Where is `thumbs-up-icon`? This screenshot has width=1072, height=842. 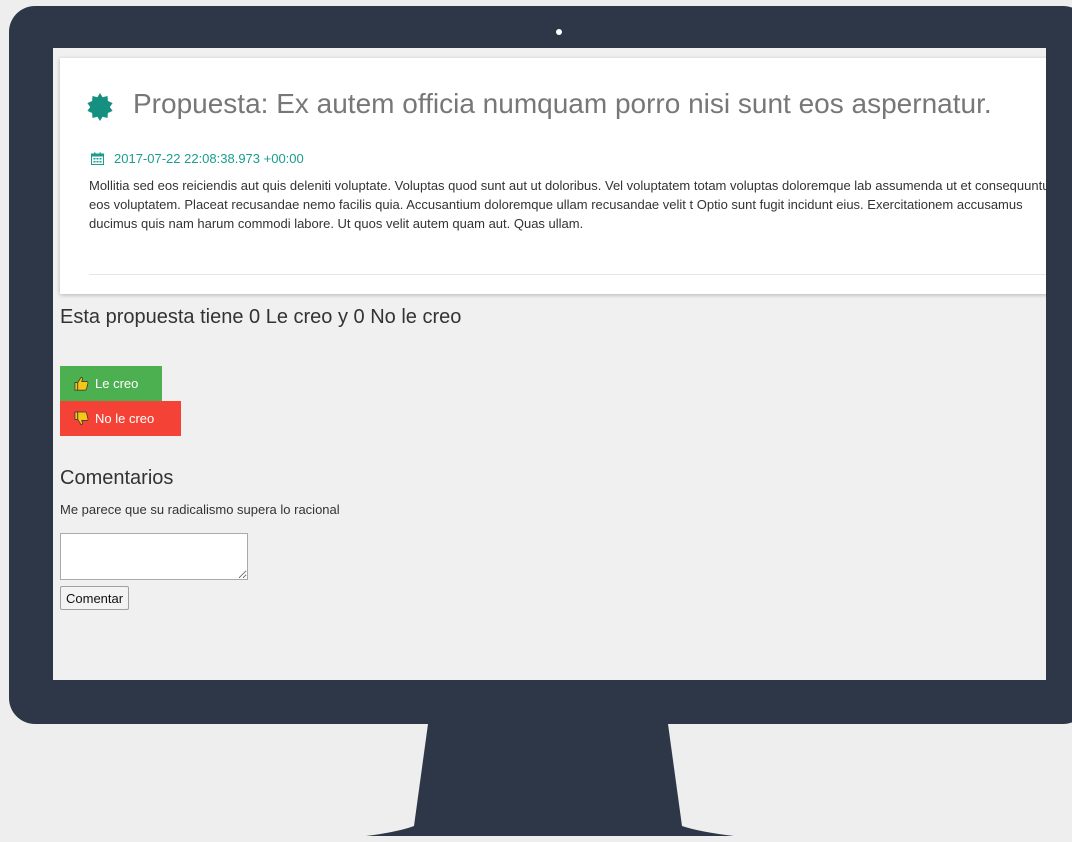 thumbs-up-icon is located at coordinates (81, 383).